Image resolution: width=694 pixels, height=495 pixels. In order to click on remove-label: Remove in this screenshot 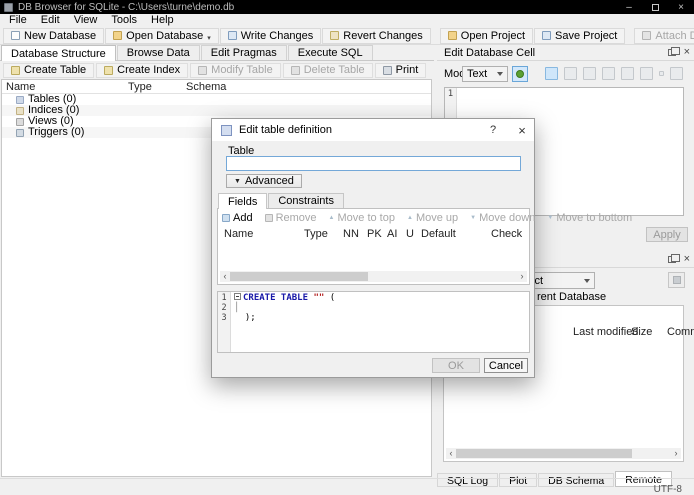, I will do `click(296, 218)`.